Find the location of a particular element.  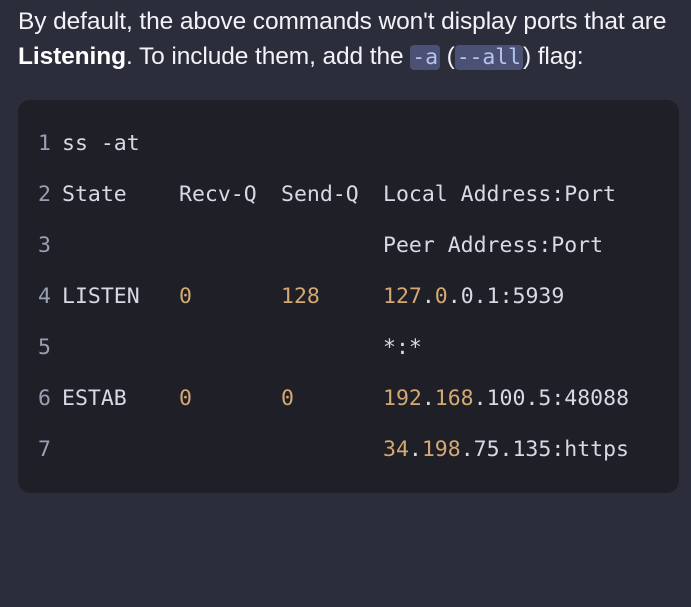

header-local-address: Local Address:Port is located at coordinates (499, 194).